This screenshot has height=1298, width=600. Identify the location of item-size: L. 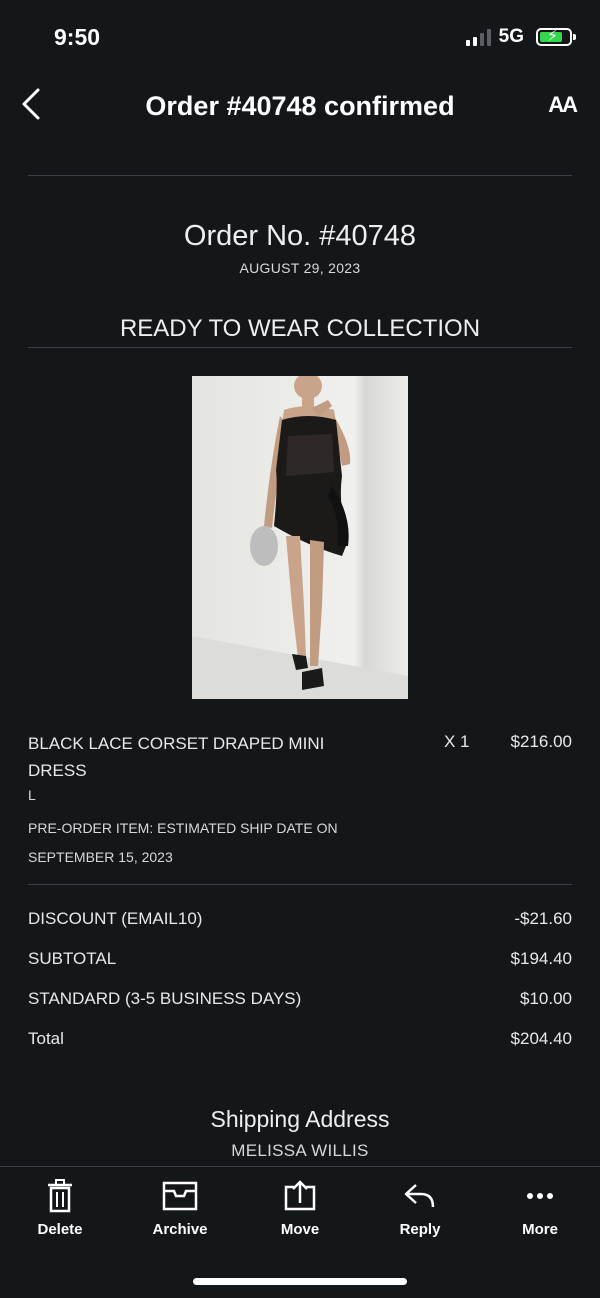
(32, 795).